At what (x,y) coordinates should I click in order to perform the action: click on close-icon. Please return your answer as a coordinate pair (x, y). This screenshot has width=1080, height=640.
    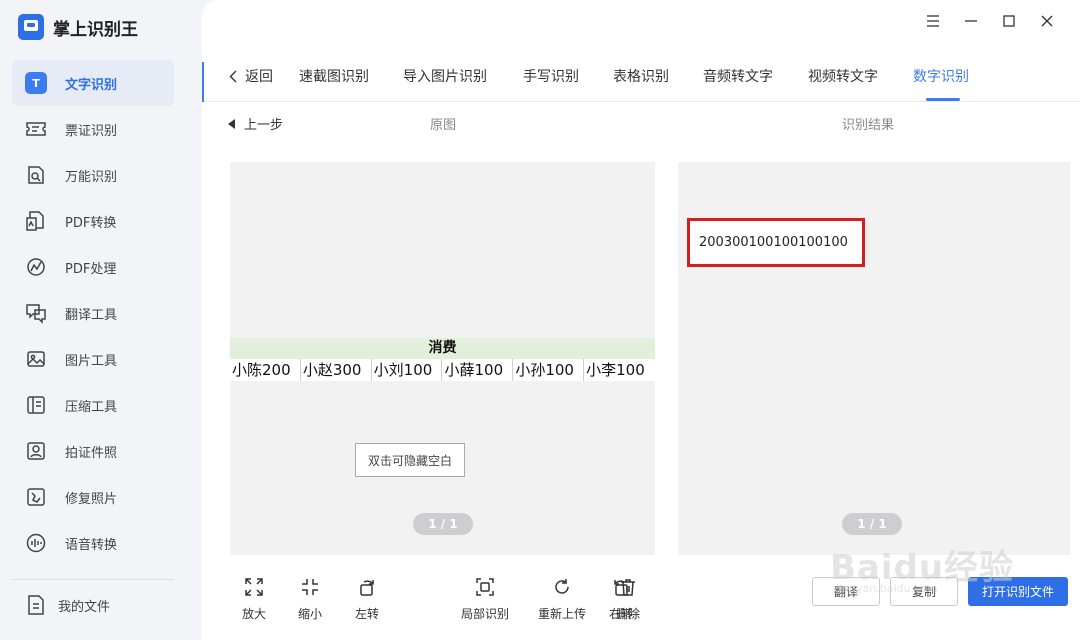
    Looking at the image, I should click on (1047, 21).